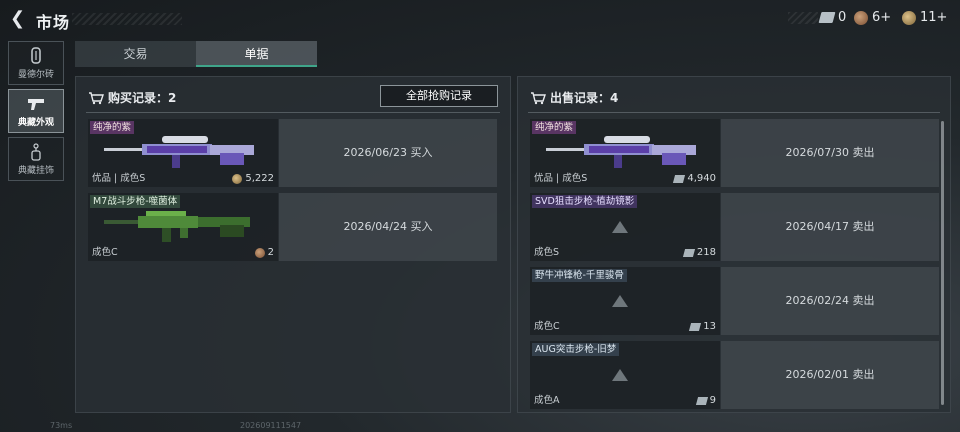  I want to click on record-date: 2026/02/01 卖出, so click(830, 375).